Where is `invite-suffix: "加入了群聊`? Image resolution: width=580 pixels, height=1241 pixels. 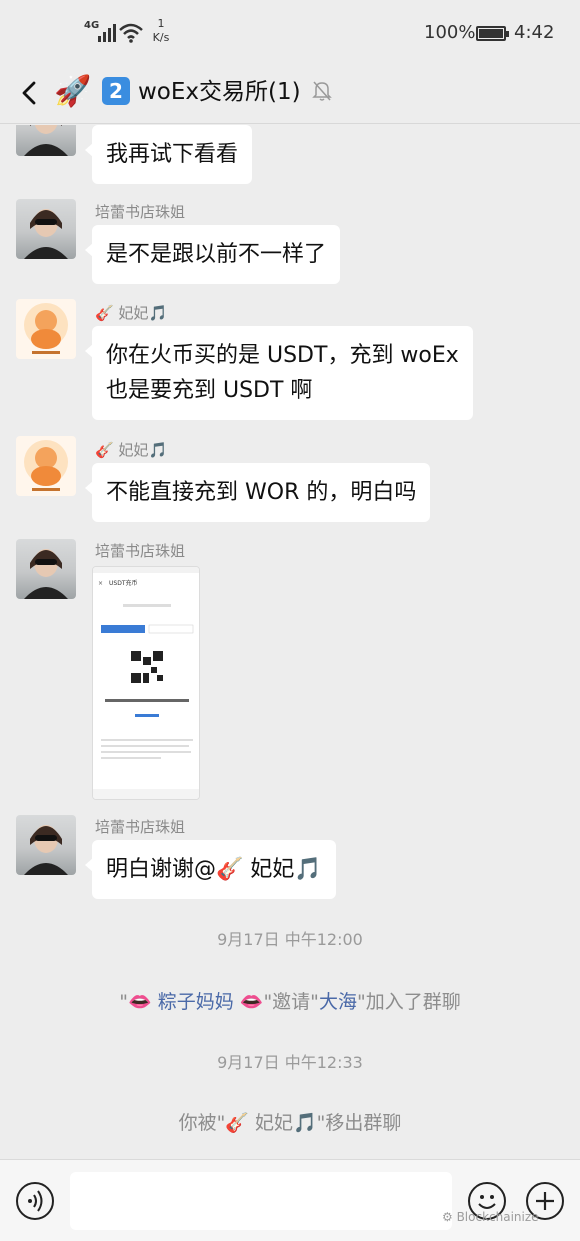 invite-suffix: "加入了群聊 is located at coordinates (408, 1002).